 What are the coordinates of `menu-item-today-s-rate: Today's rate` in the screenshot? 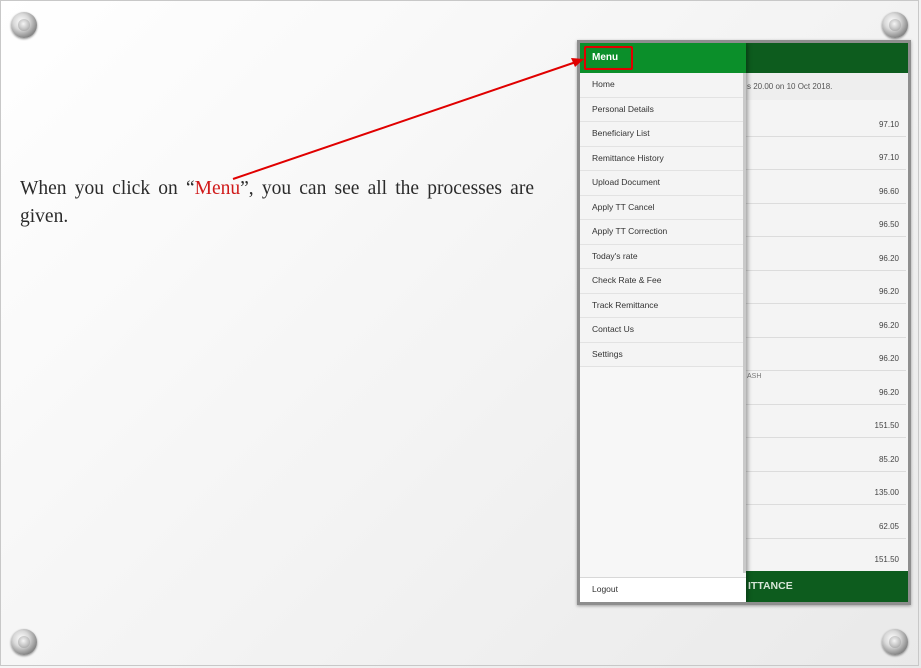 It's located at (661, 256).